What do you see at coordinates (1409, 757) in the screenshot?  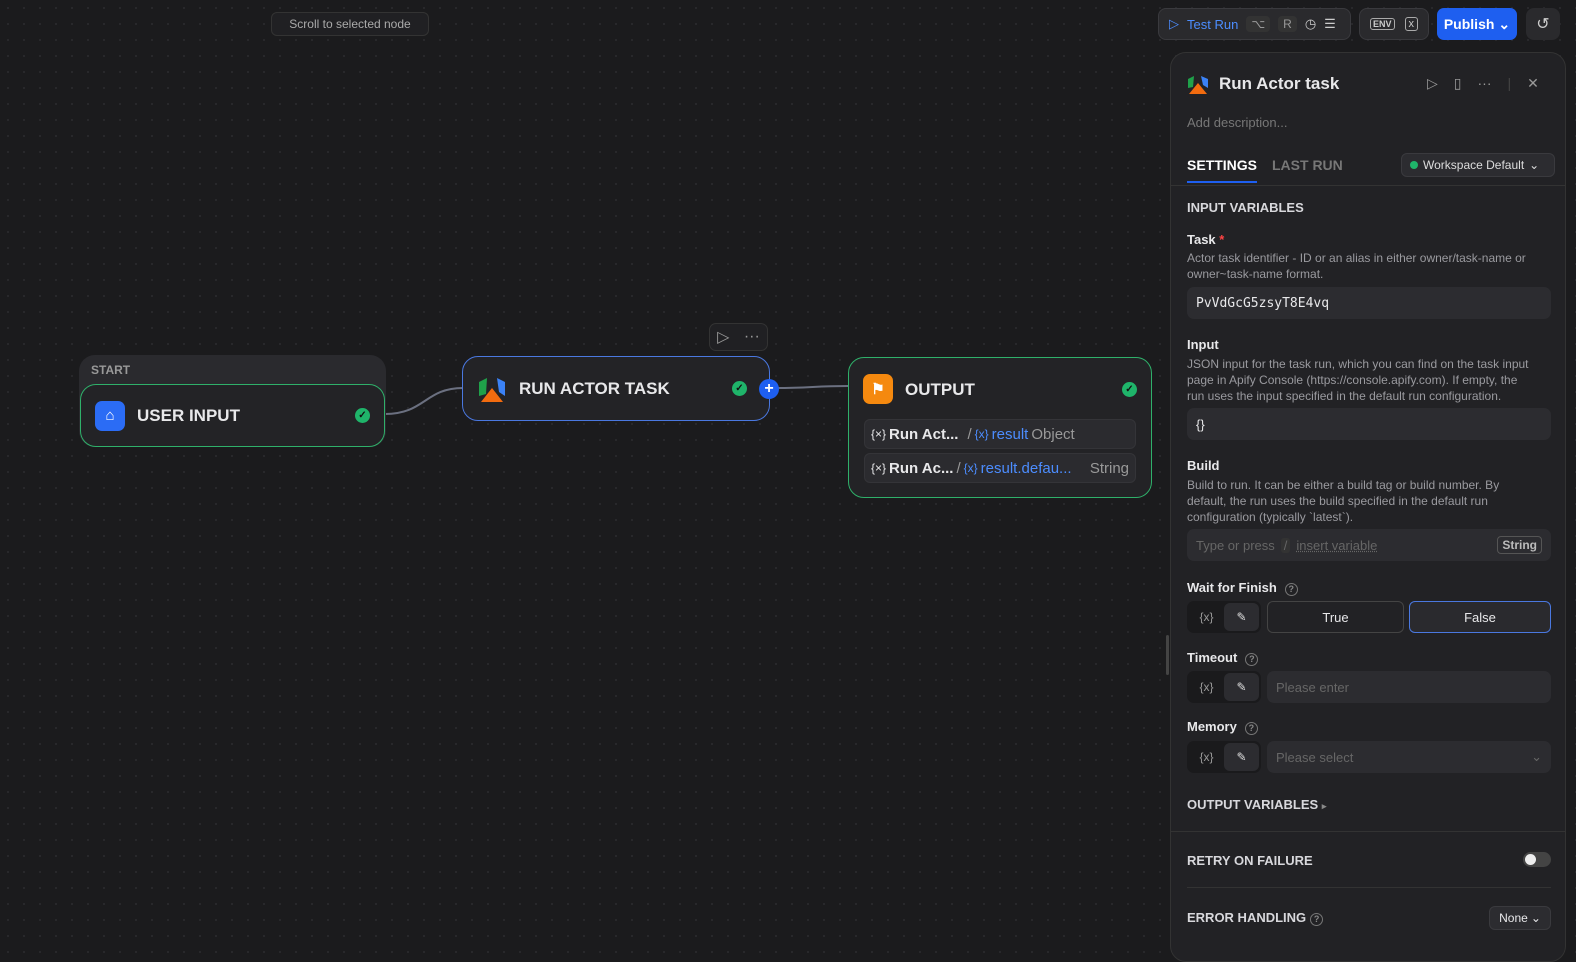 I see `memory-select: Please select ⌄` at bounding box center [1409, 757].